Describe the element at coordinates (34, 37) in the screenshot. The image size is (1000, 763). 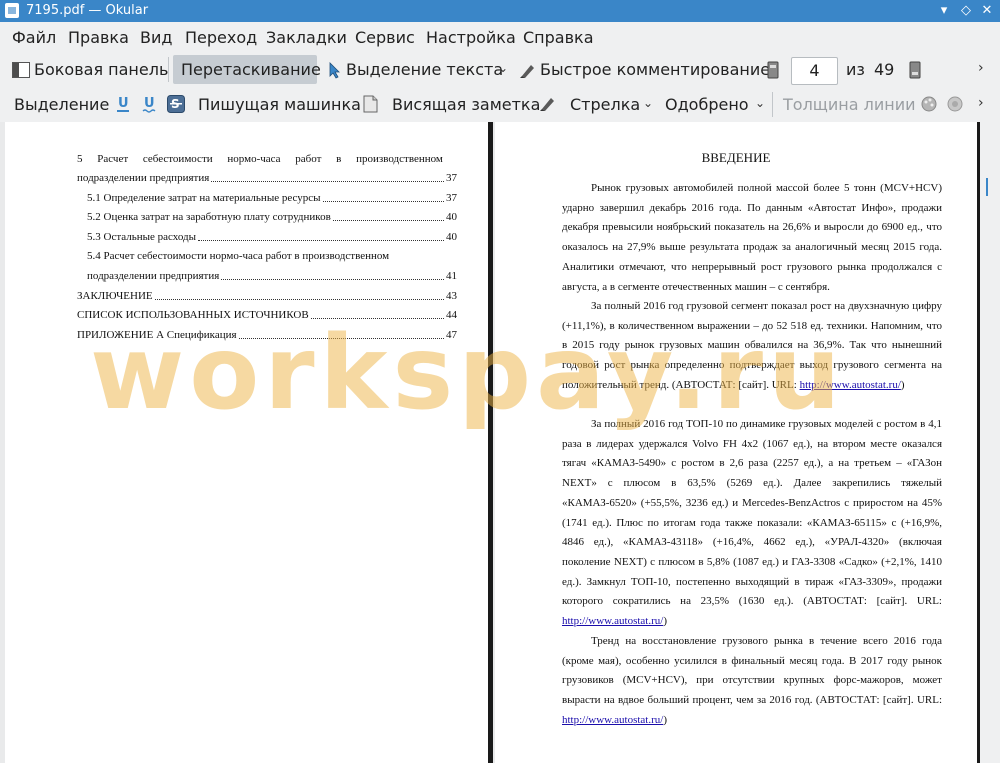
I see `menu-file: Файл` at that location.